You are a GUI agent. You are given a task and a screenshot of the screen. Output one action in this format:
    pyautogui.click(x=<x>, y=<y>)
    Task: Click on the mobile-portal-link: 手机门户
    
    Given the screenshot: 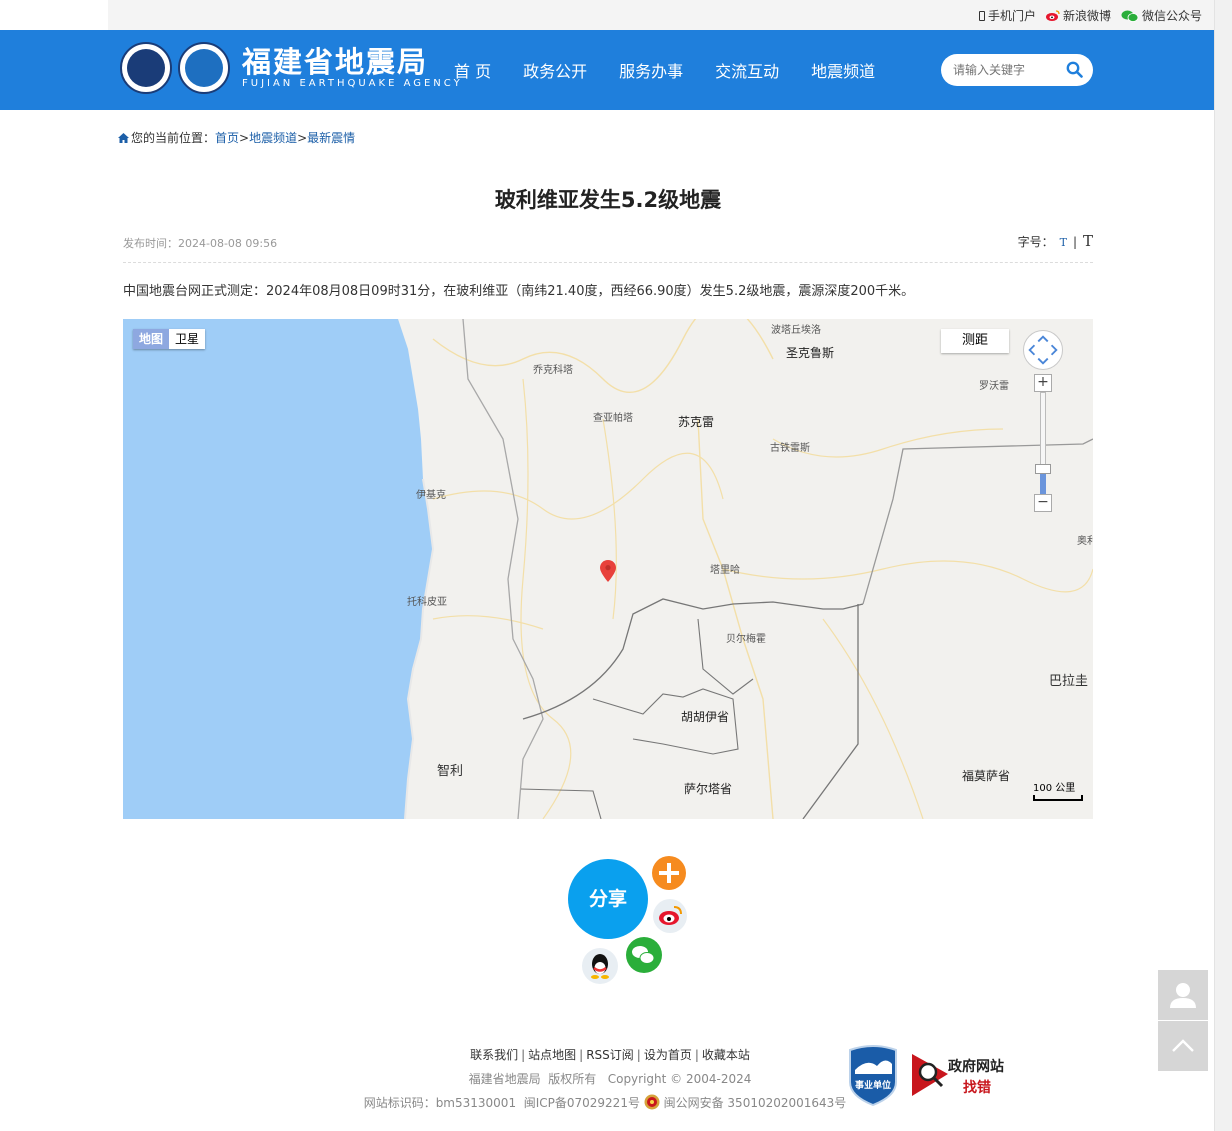 What is the action you would take?
    pyautogui.click(x=1007, y=15)
    